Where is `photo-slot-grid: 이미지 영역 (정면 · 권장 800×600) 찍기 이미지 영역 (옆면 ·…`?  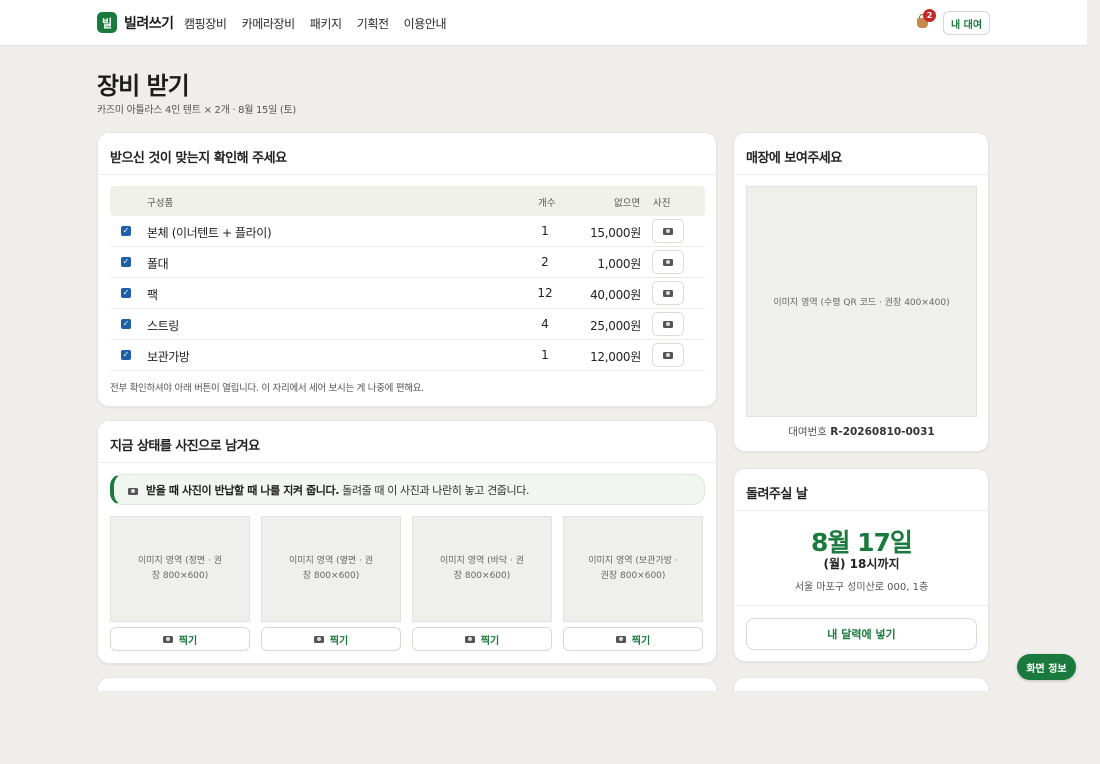 photo-slot-grid: 이미지 영역 (정면 · 권장 800×600) 찍기 이미지 영역 (옆면 ·… is located at coordinates (406, 583).